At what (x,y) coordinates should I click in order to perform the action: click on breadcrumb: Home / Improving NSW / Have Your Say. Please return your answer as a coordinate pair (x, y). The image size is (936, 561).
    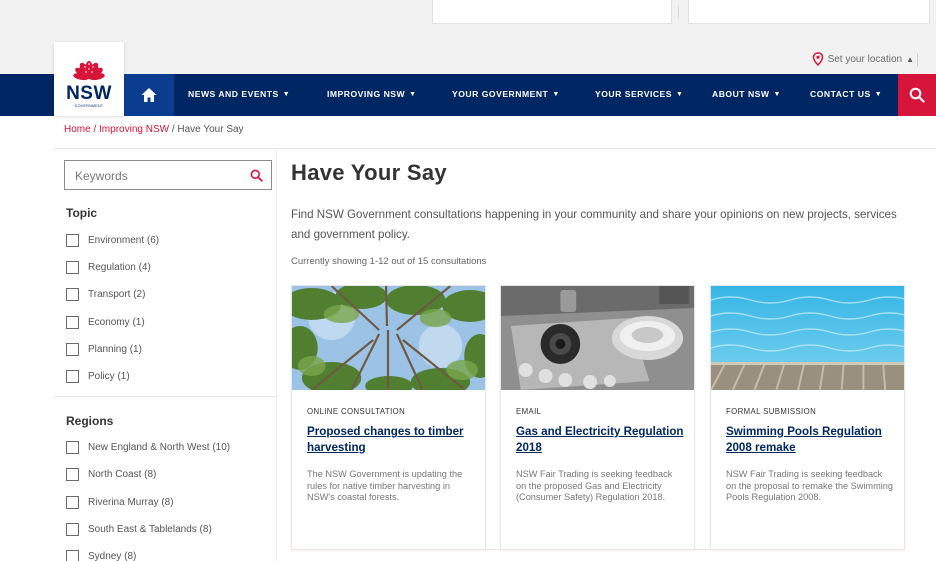
    Looking at the image, I should click on (154, 129).